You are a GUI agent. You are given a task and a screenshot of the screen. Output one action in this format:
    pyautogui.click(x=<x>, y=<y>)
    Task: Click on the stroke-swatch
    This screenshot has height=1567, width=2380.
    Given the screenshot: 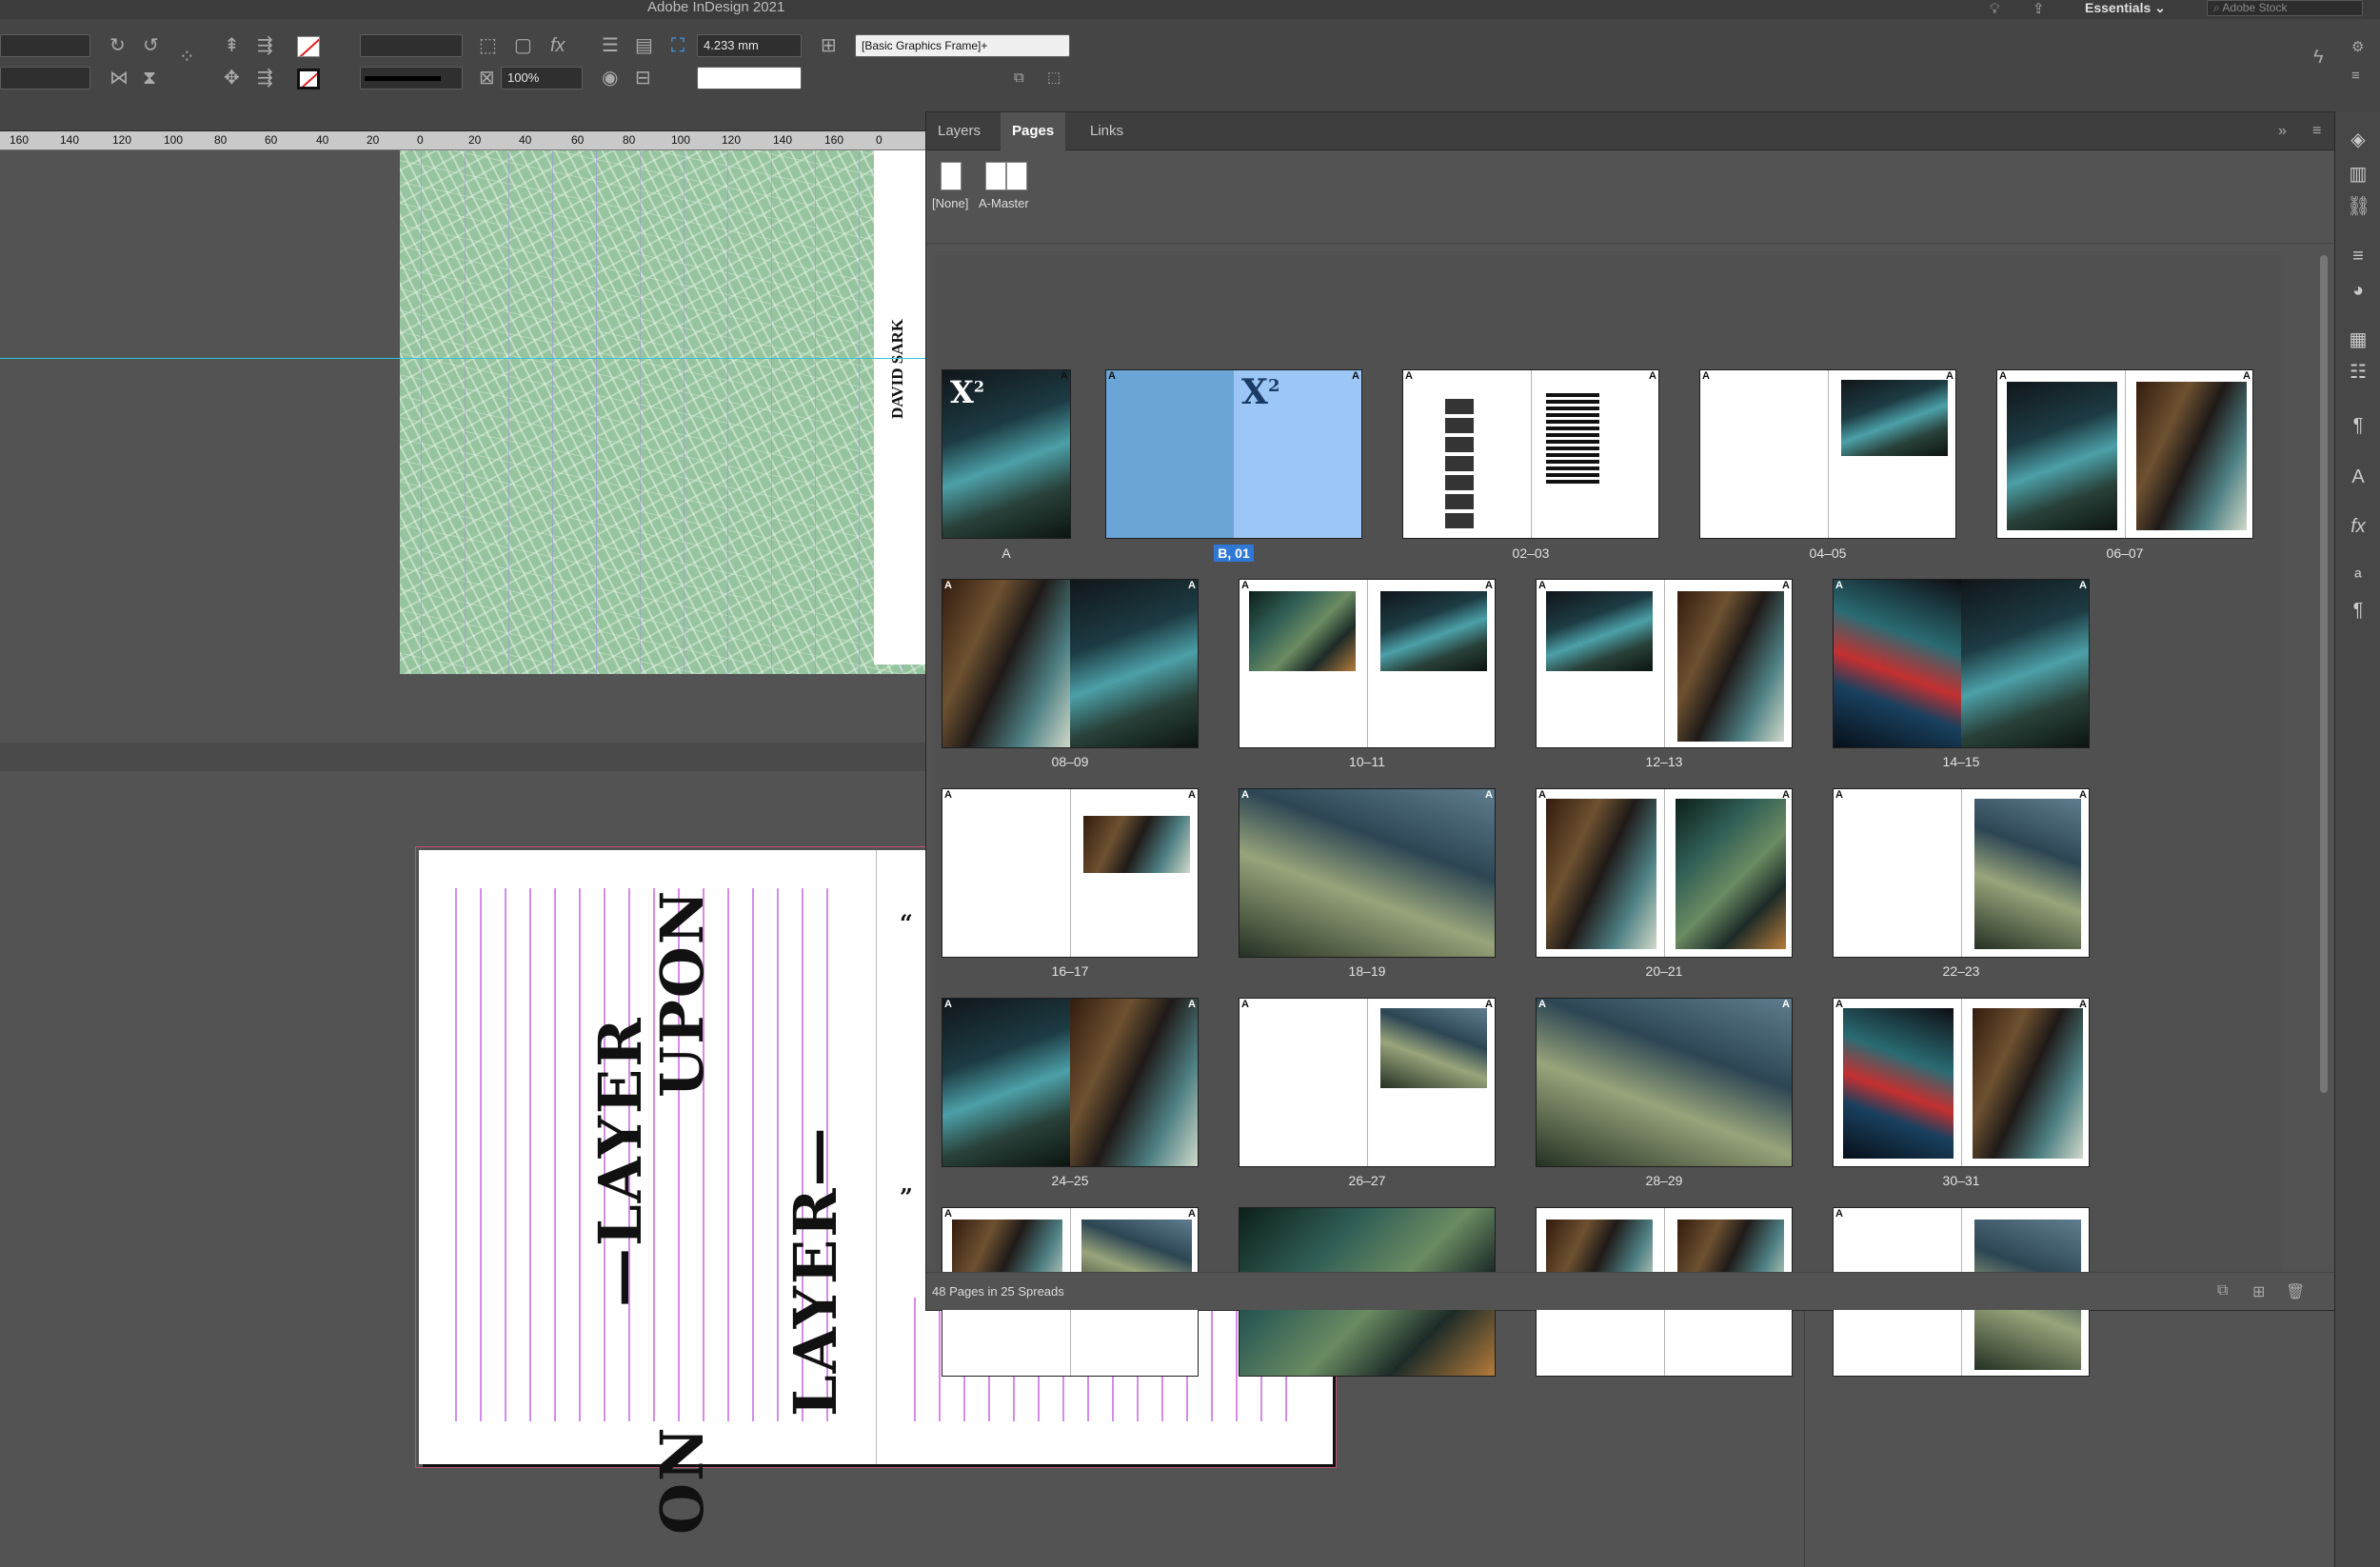 What is the action you would take?
    pyautogui.click(x=308, y=79)
    